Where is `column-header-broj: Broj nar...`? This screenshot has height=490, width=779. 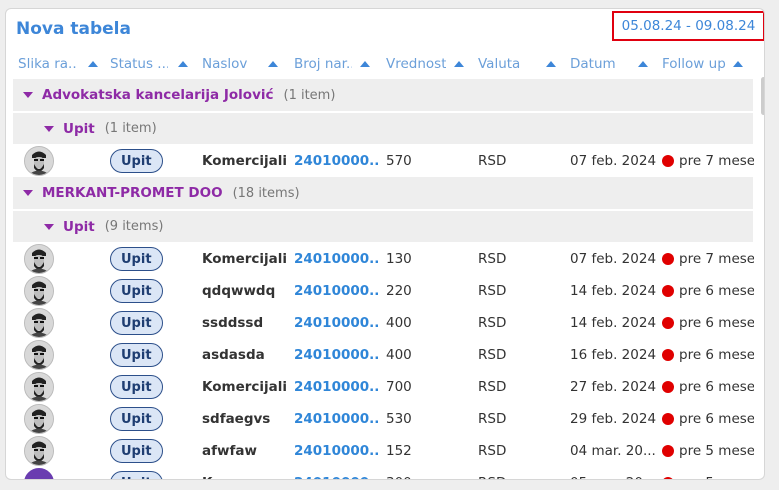
column-header-broj: Broj nar... is located at coordinates (336, 64).